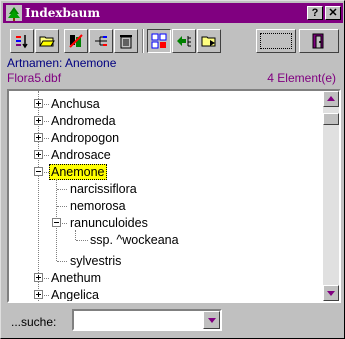 This screenshot has width=345, height=339. I want to click on scroll-up-button, so click(331, 99).